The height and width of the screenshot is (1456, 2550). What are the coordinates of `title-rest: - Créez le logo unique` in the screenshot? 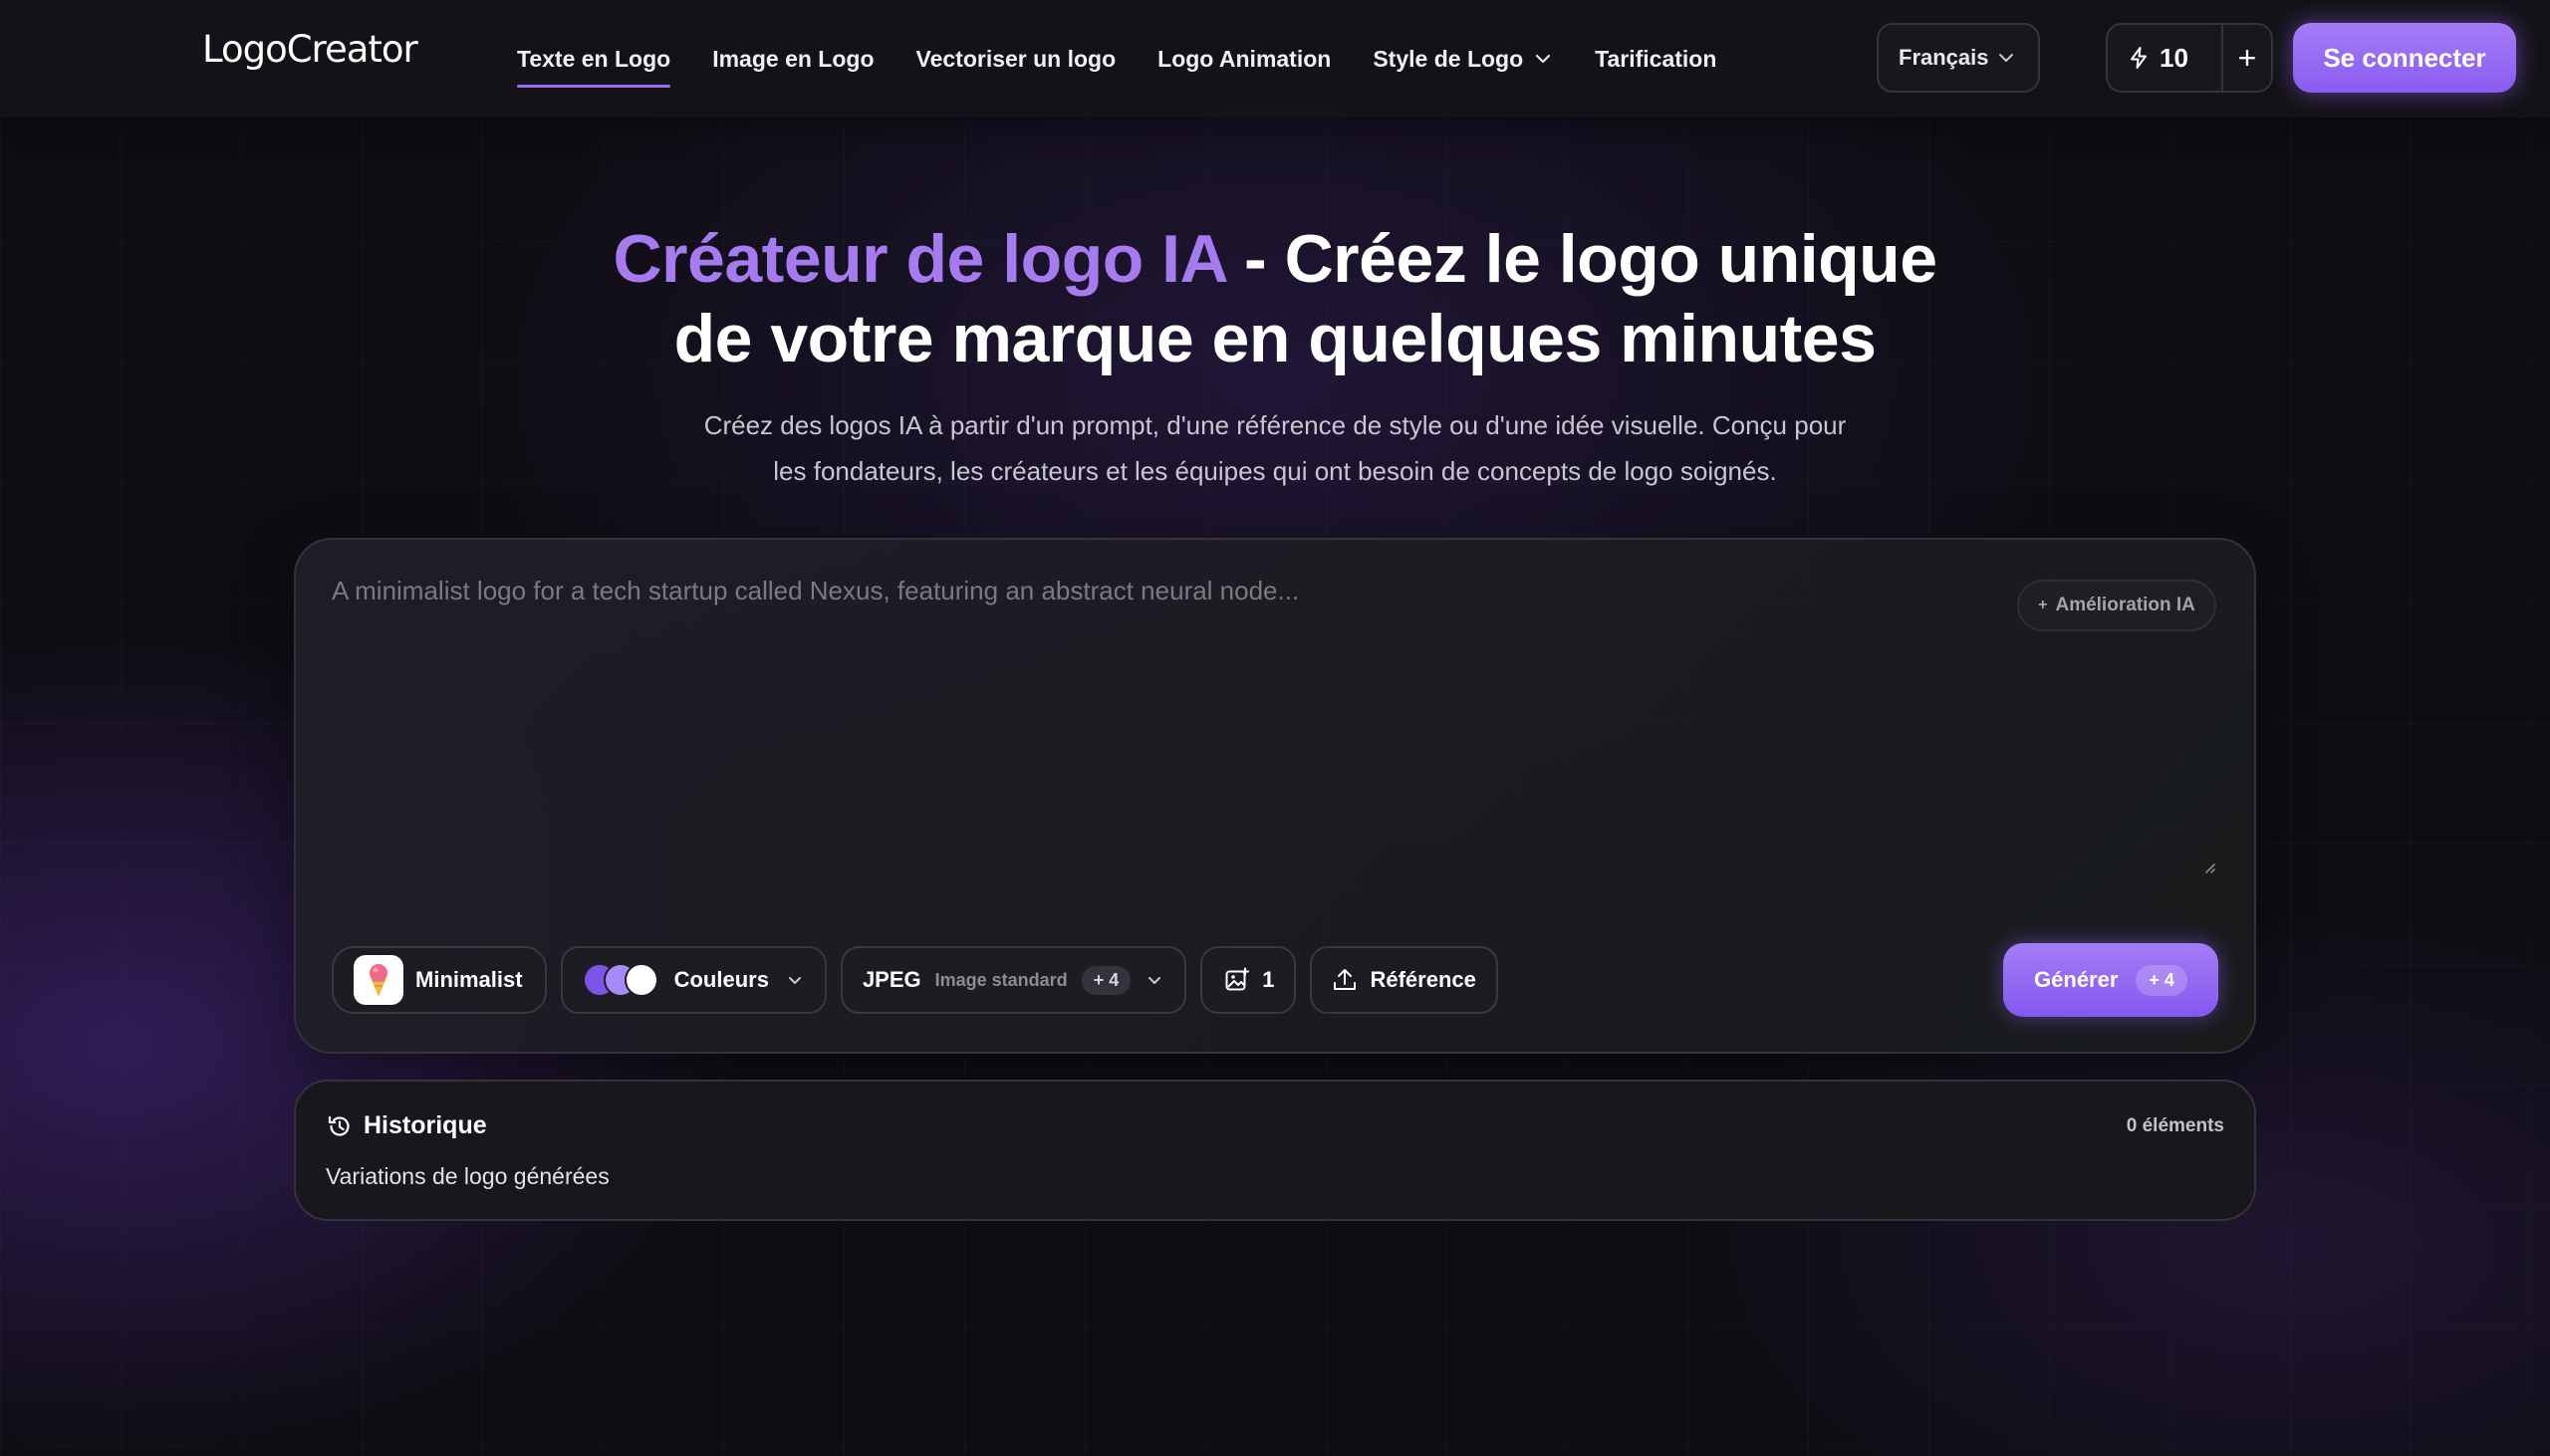 It's located at (1581, 259).